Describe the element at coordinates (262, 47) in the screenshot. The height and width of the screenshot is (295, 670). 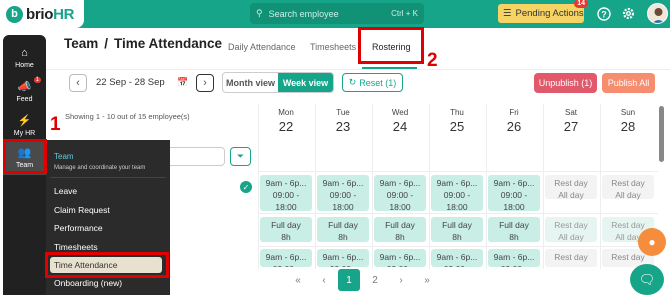
I see `tab-daily-attendance: Daily Attendance` at that location.